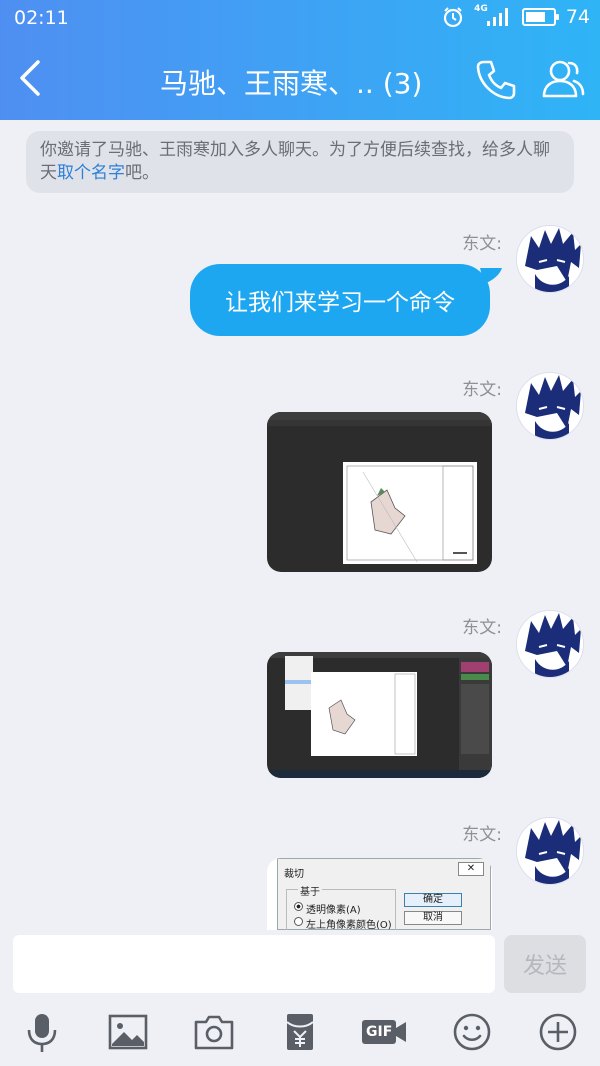 The image size is (600, 1066). I want to click on message-input, so click(254, 964).